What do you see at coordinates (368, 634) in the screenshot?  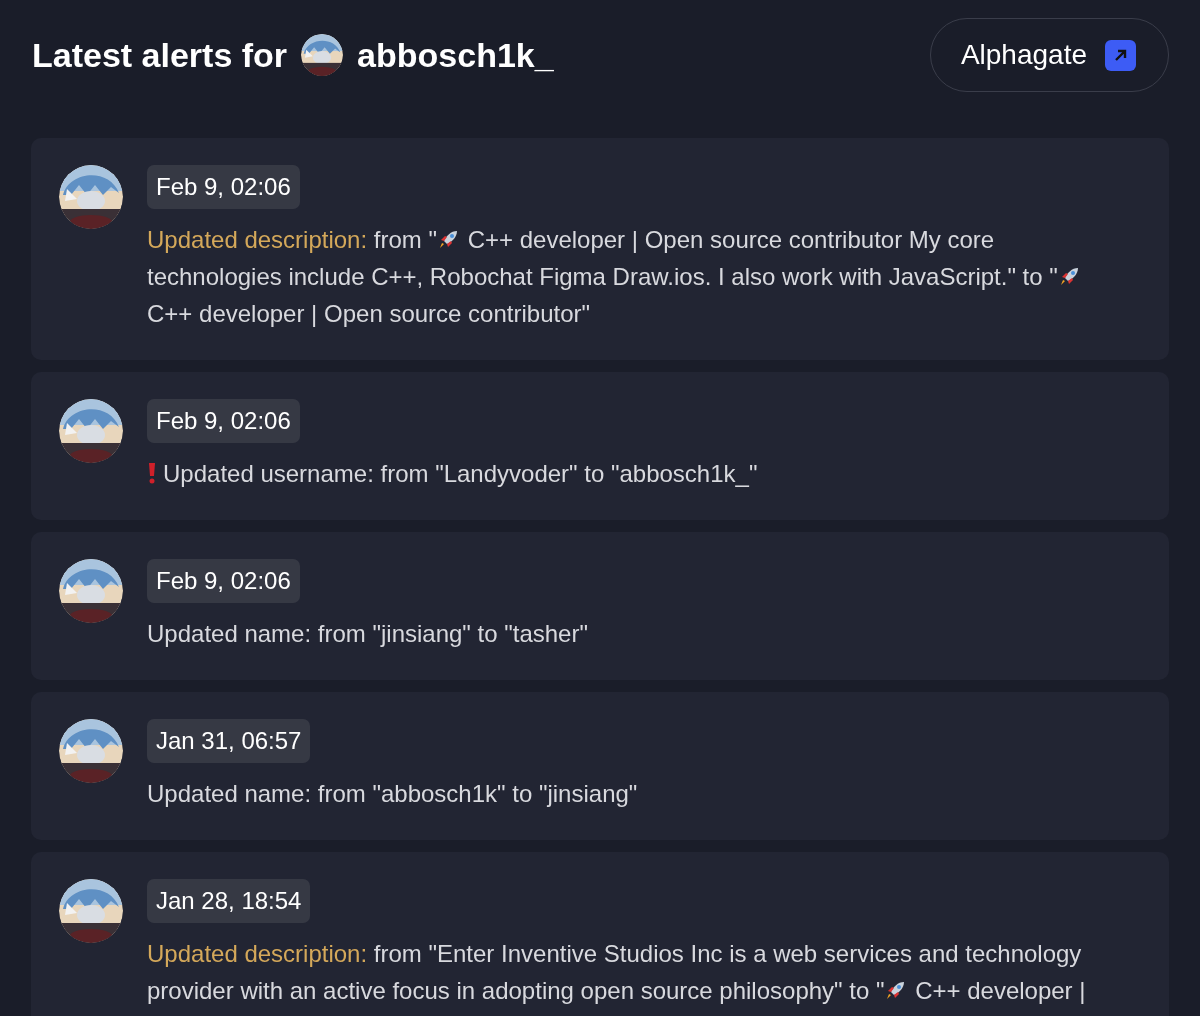 I see `alert-message: Updated name: from "jinsiang" to "tasher"` at bounding box center [368, 634].